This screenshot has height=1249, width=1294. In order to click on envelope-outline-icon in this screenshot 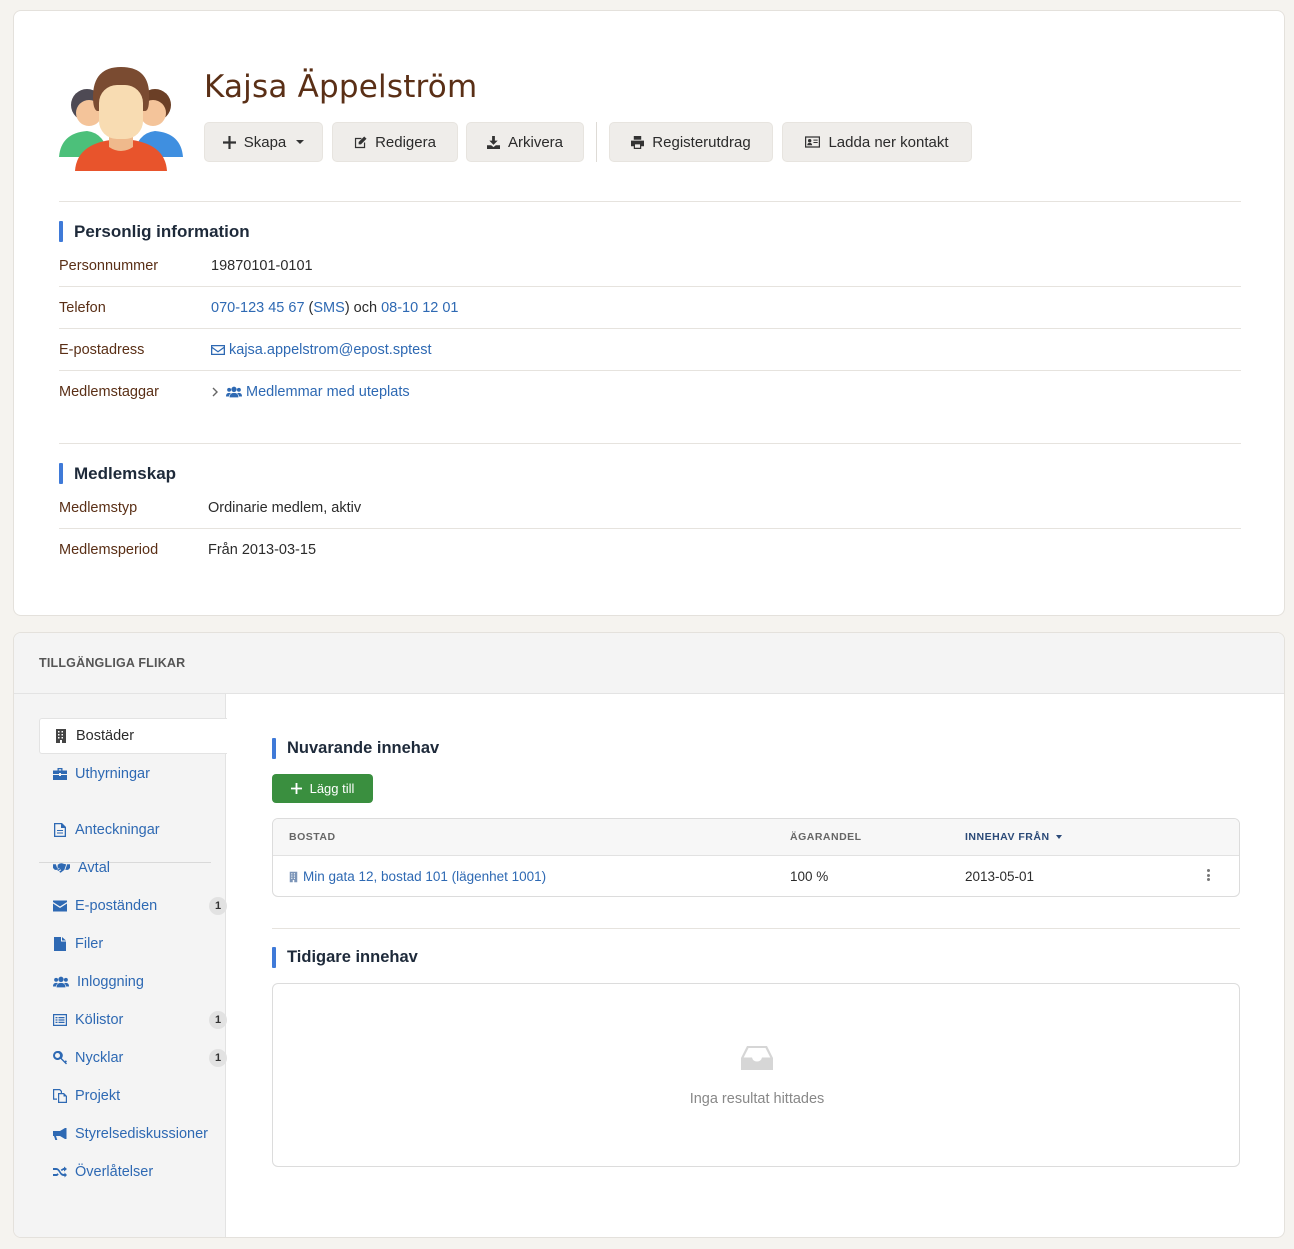, I will do `click(218, 349)`.